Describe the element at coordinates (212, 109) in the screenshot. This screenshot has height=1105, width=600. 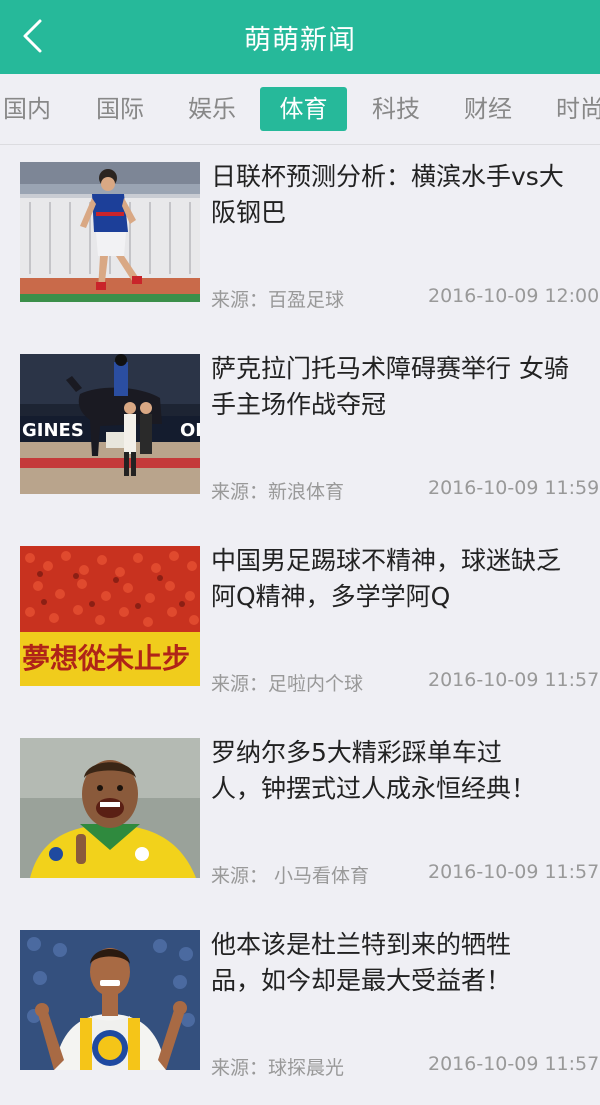
I see `tab-entertainment: 娱乐` at that location.